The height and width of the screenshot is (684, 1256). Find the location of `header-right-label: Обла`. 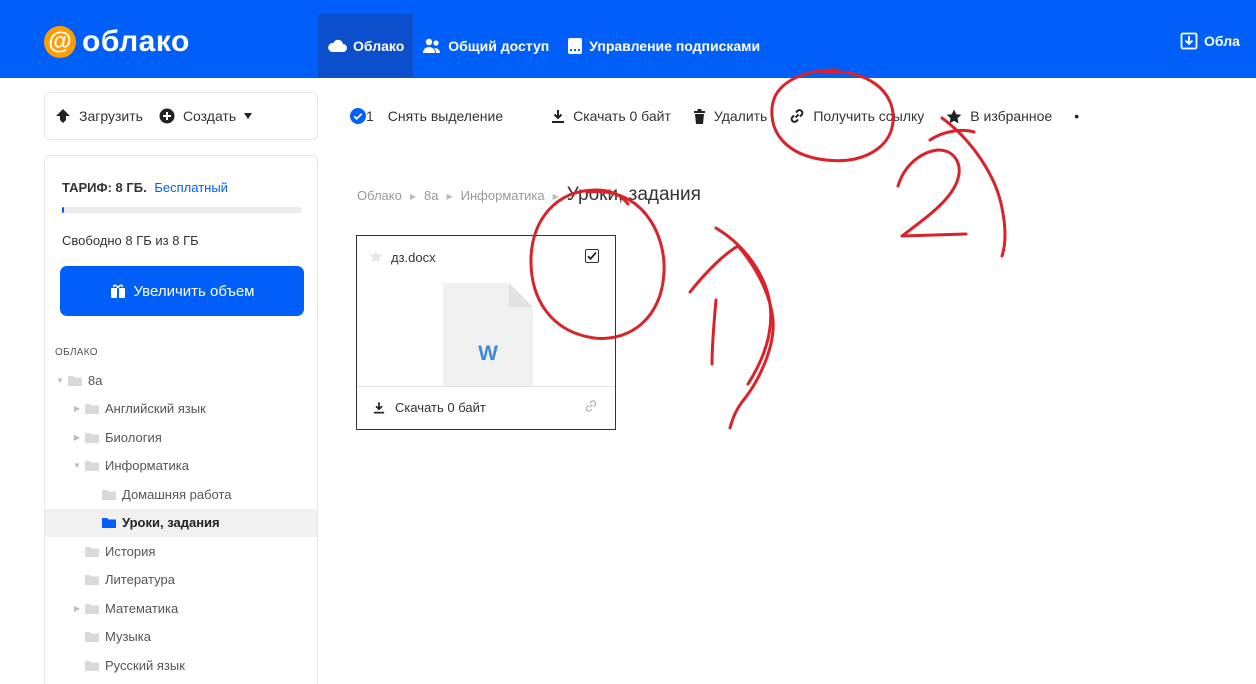

header-right-label: Обла is located at coordinates (1222, 41).